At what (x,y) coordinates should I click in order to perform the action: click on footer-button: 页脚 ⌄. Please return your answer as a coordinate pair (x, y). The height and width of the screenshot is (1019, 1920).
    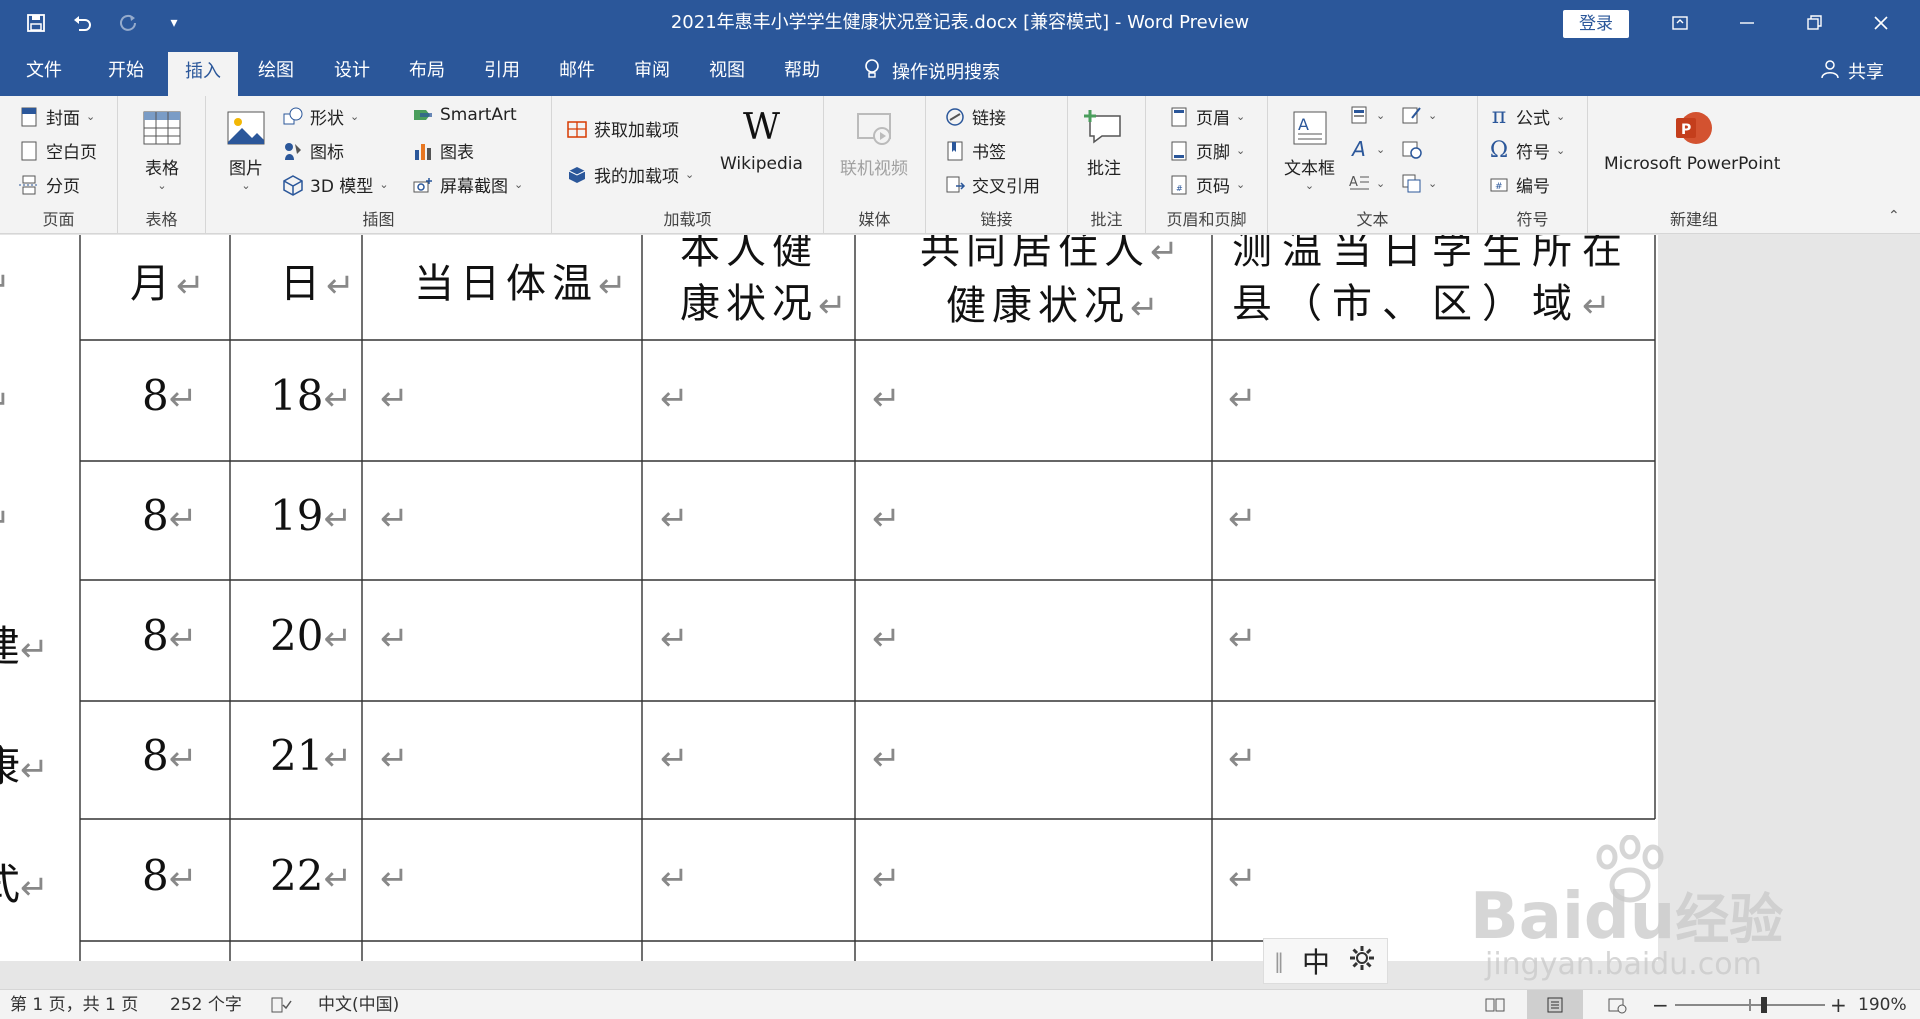
    Looking at the image, I should click on (1206, 150).